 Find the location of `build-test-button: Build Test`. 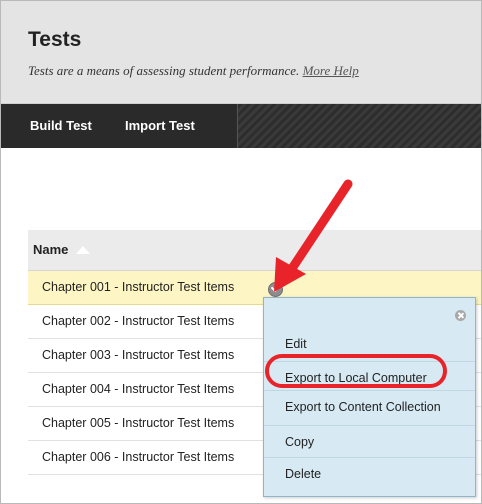

build-test-button: Build Test is located at coordinates (61, 126).